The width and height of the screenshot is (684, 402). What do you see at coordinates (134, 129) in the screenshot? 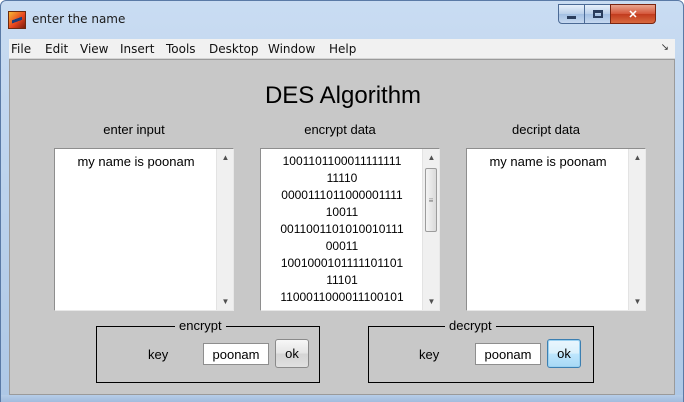
I see `input-label: enter input` at bounding box center [134, 129].